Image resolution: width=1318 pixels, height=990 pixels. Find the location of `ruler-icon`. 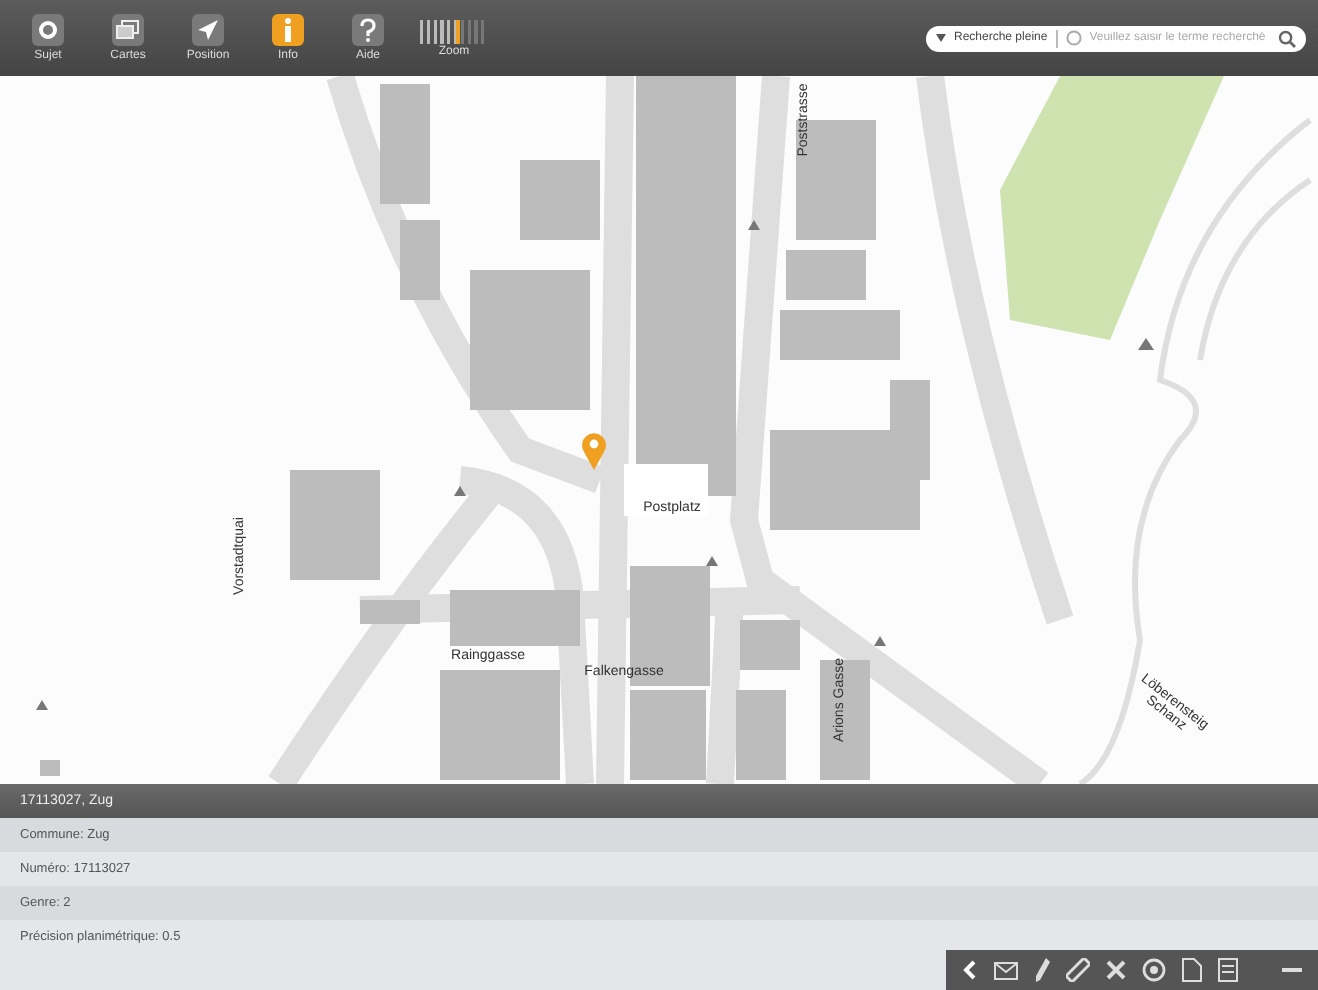

ruler-icon is located at coordinates (1078, 970).